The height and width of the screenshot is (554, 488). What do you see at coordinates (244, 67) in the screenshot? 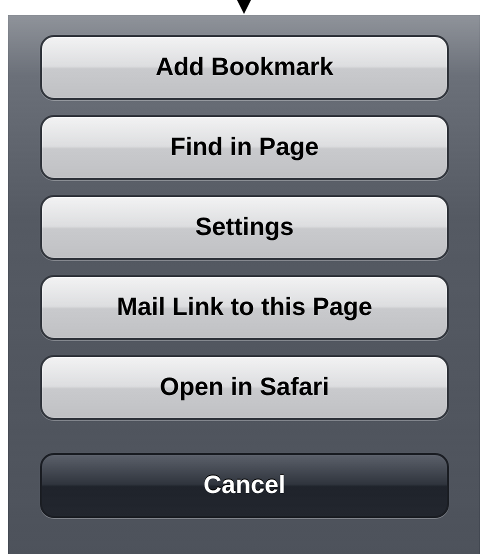
I see `menu-button: Add Bookmark` at bounding box center [244, 67].